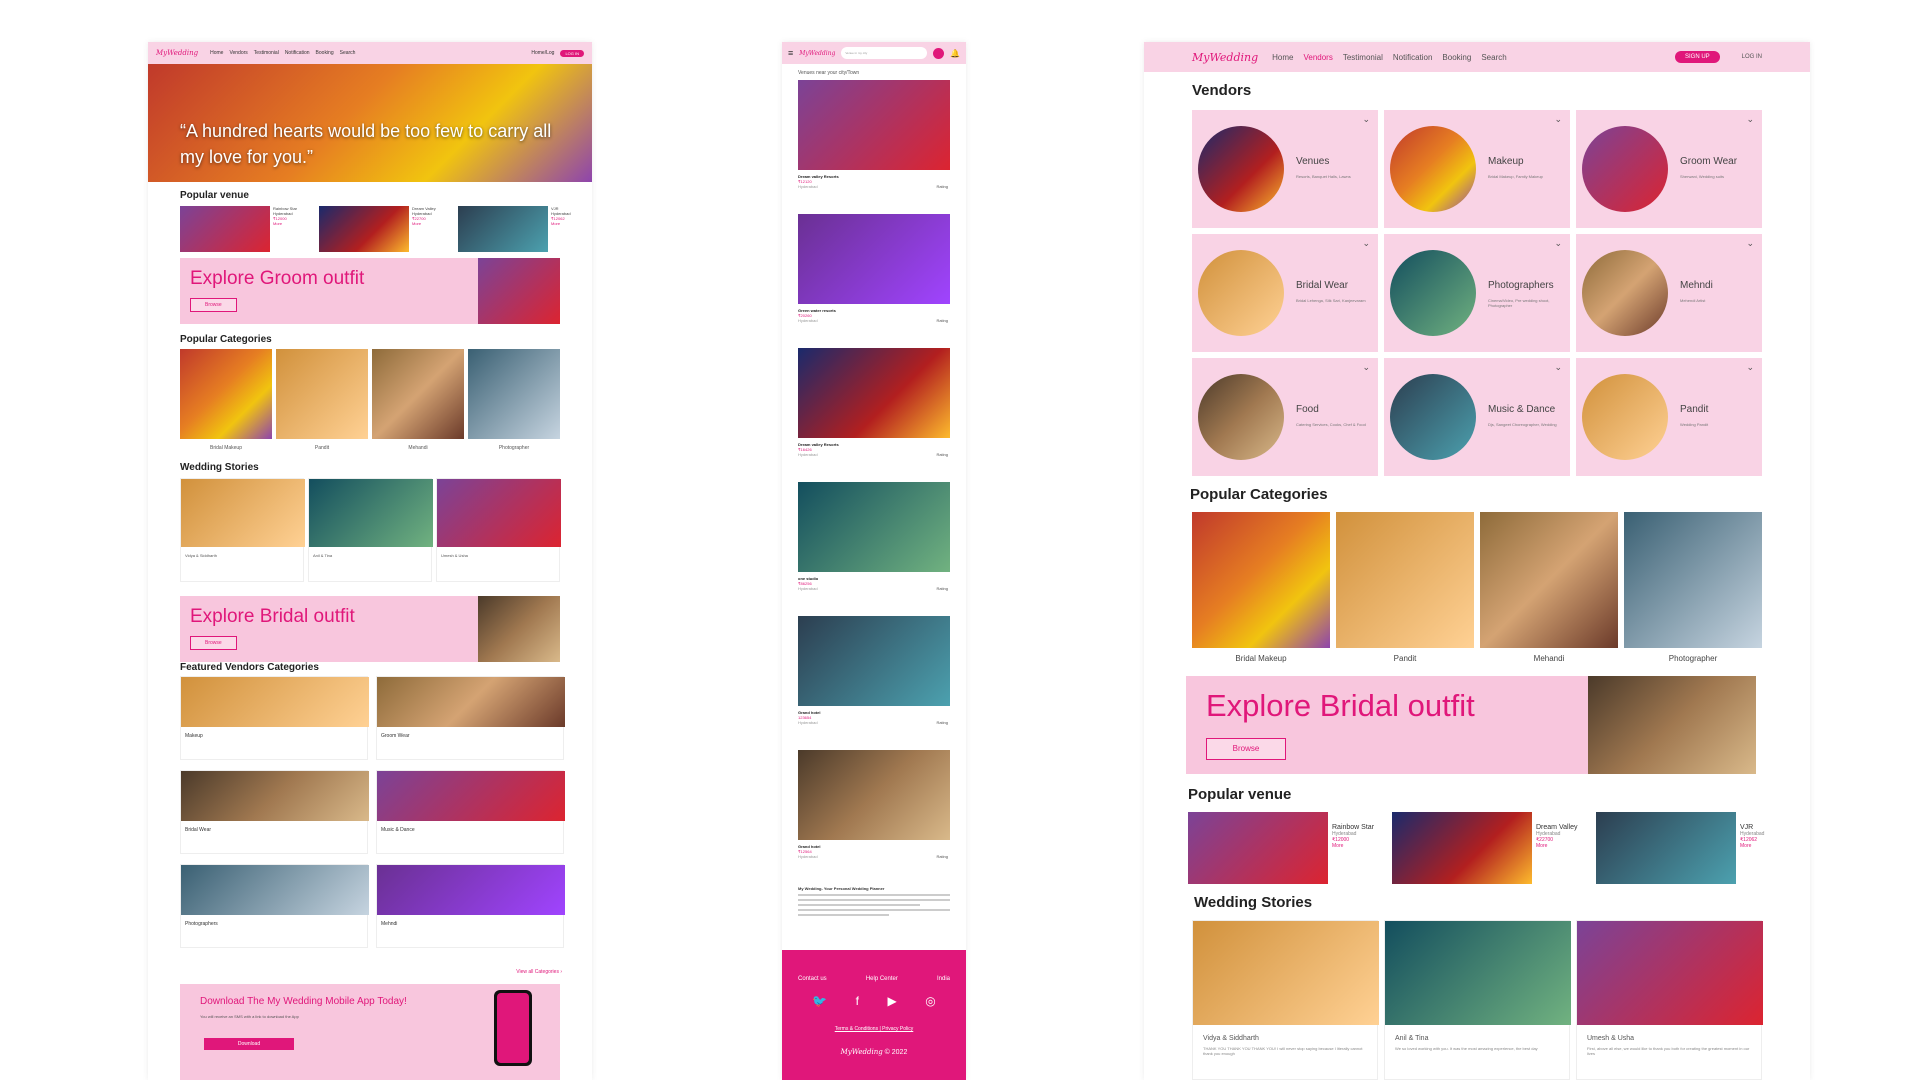 This screenshot has height=1080, width=1920. Describe the element at coordinates (943, 979) in the screenshot. I see `footer-country-link: India` at that location.